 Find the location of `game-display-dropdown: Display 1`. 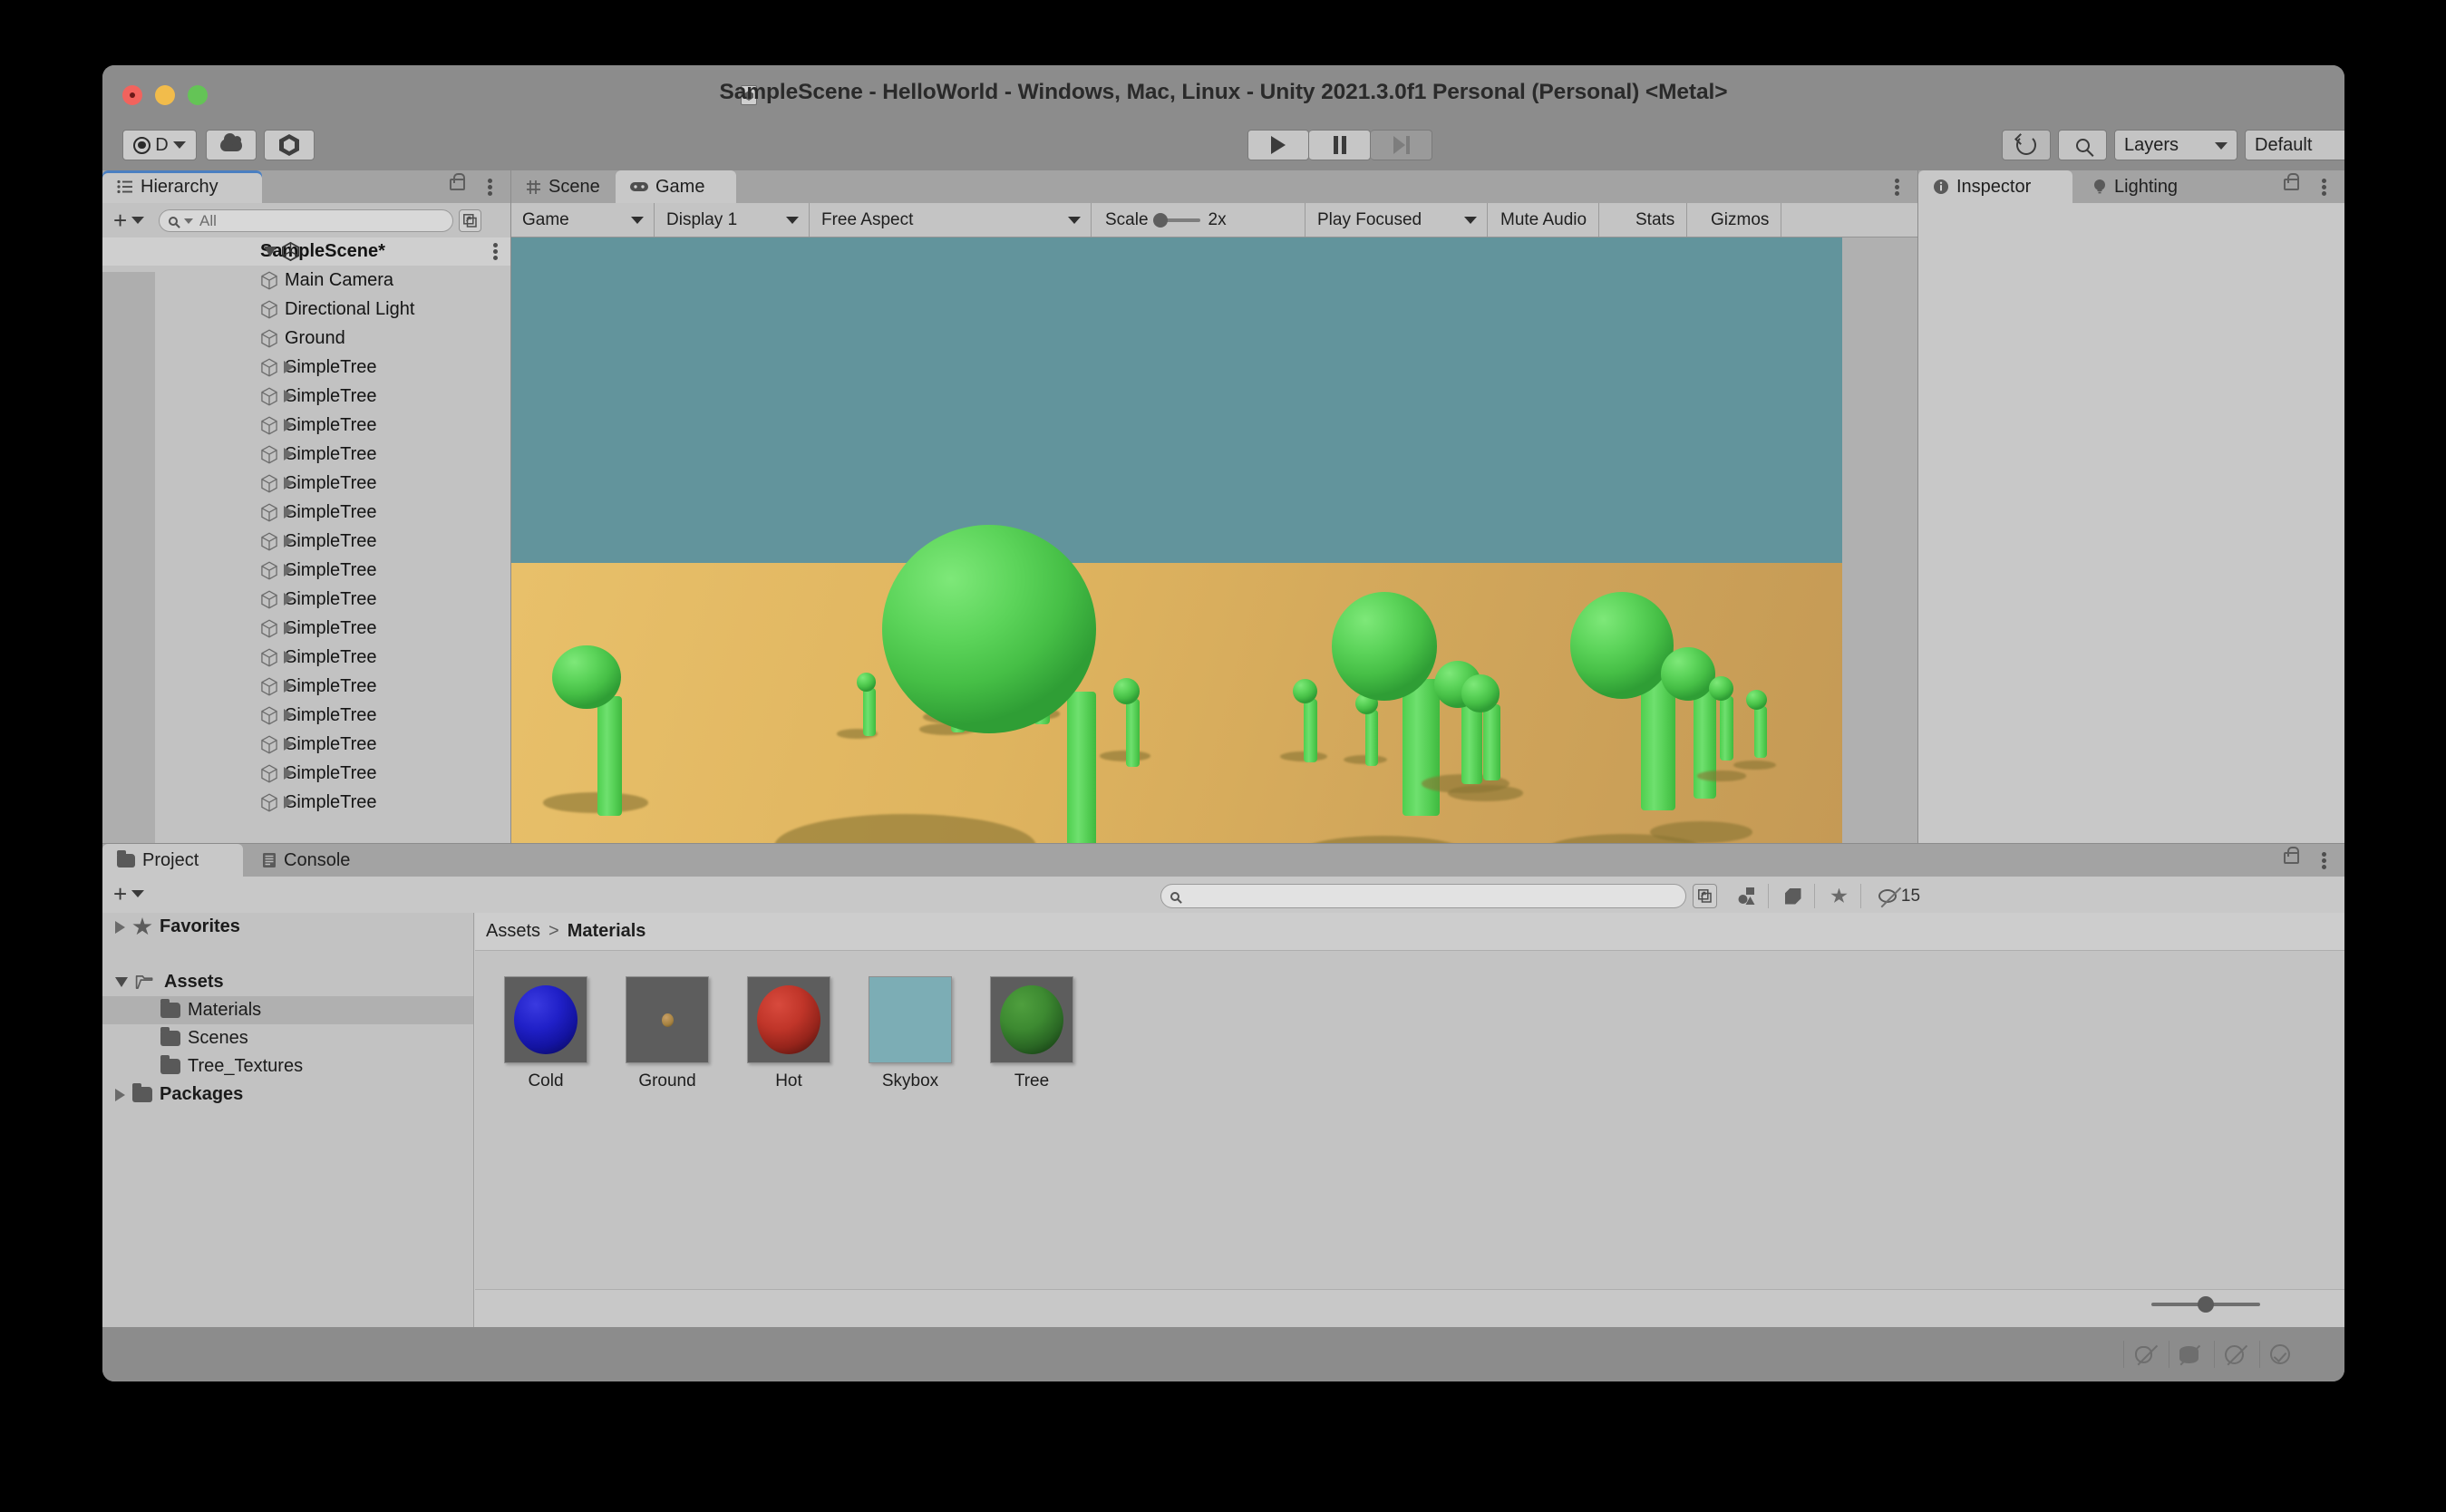

game-display-dropdown: Display 1 is located at coordinates (732, 220).